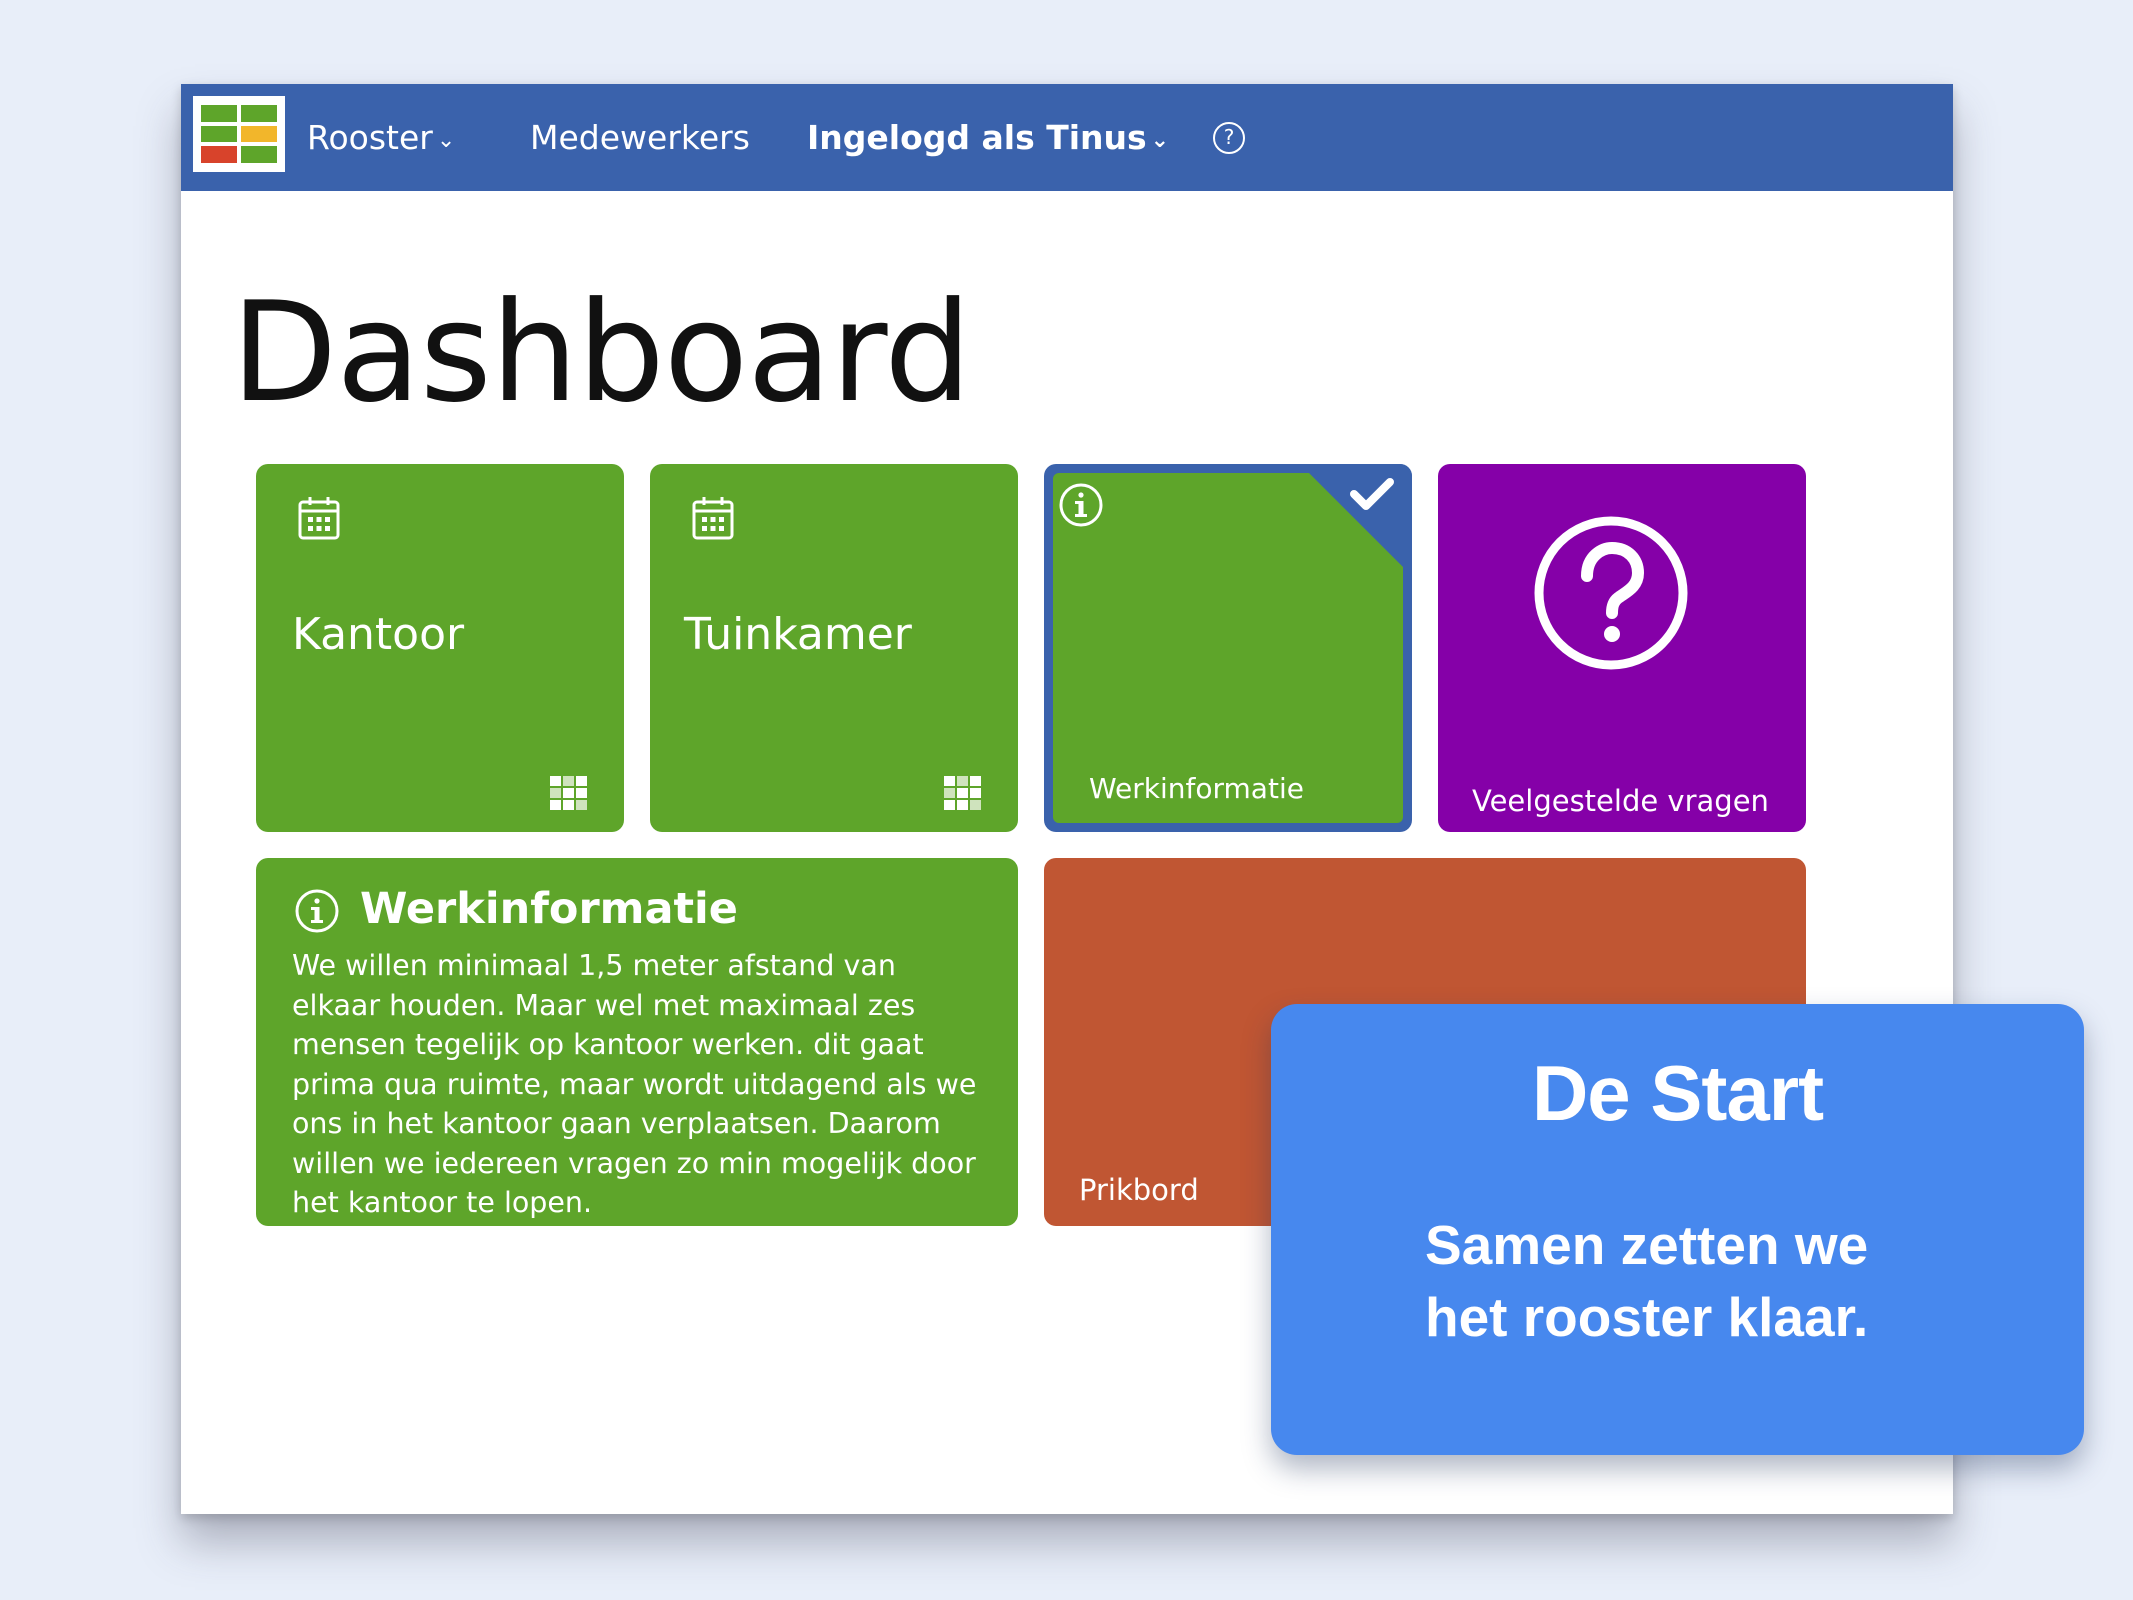  I want to click on text-line: We willen minimaal 1,5 meter afstand van, so click(594, 965).